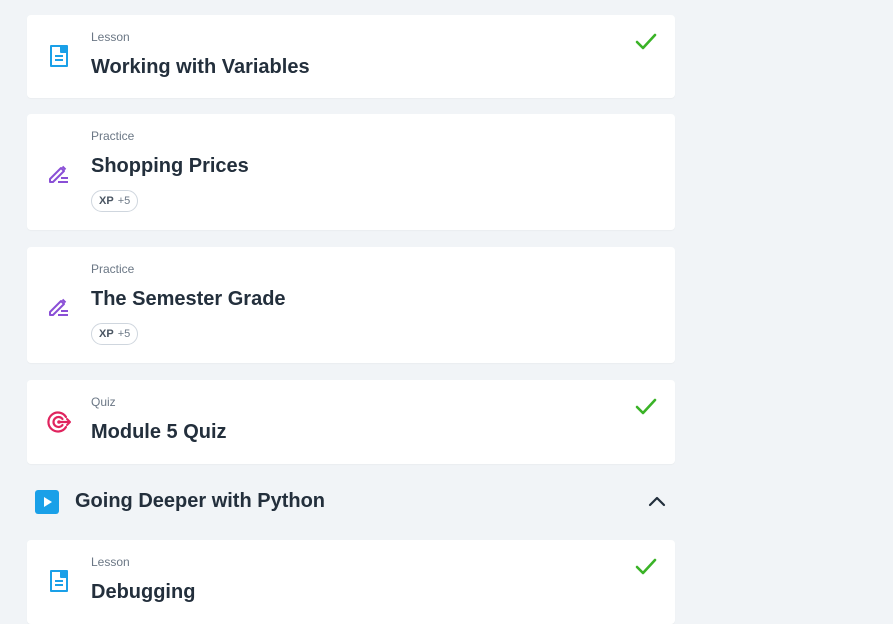  I want to click on play-triangle-icon, so click(48, 502).